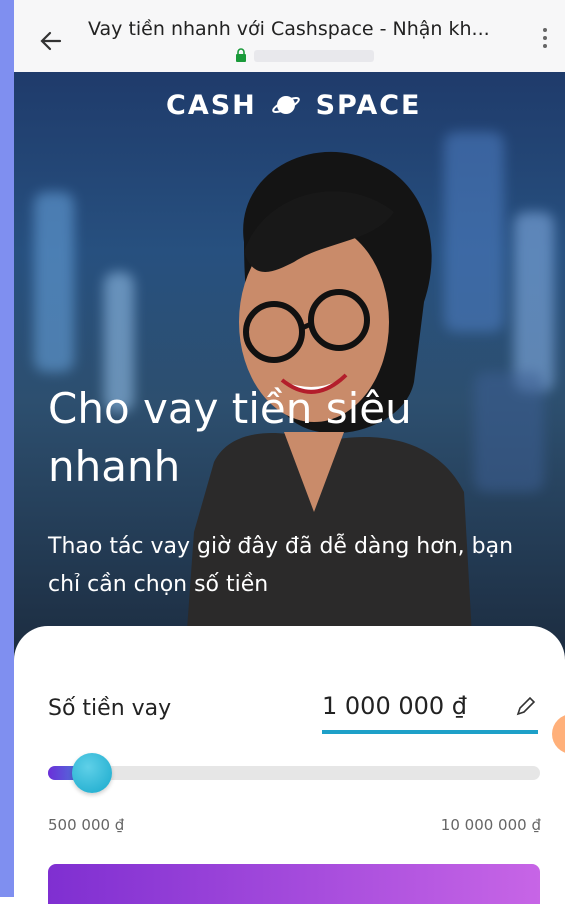 The image size is (565, 904). I want to click on slider-min-label: 500 000 ₫, so click(86, 825).